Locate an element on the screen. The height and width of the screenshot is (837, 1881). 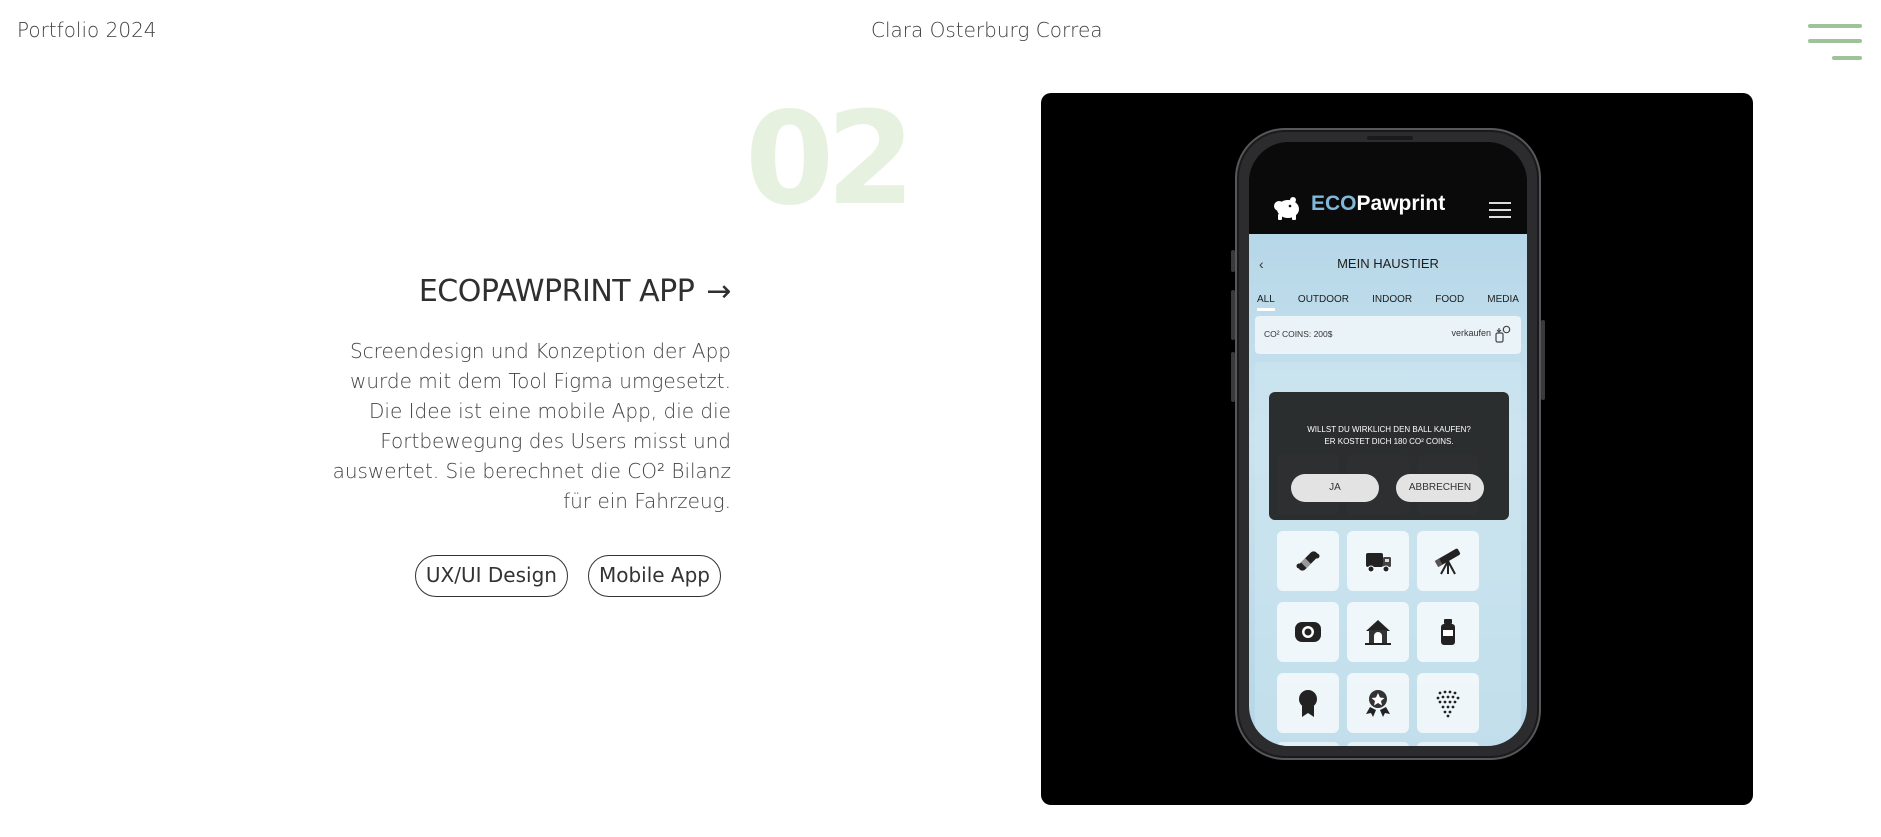
tire-icon is located at coordinates (1308, 632).